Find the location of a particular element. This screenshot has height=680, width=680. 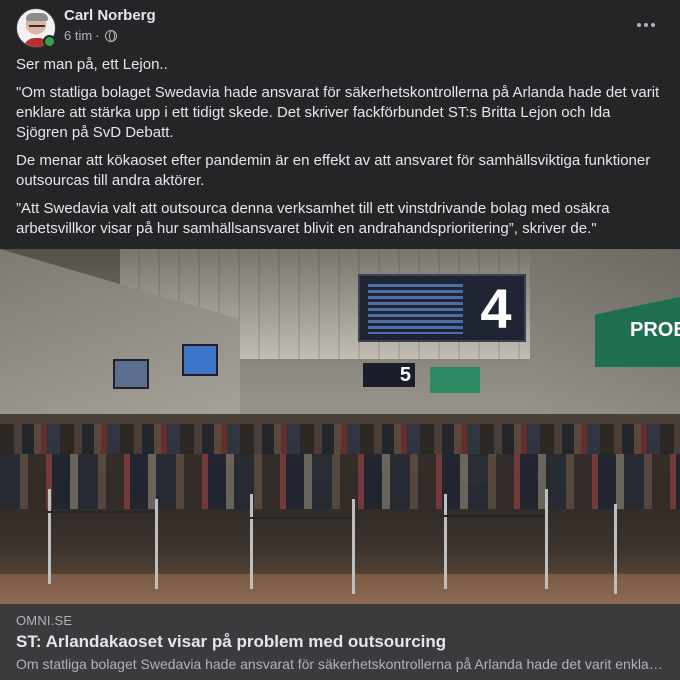

gate-number: 4 is located at coordinates (496, 308).